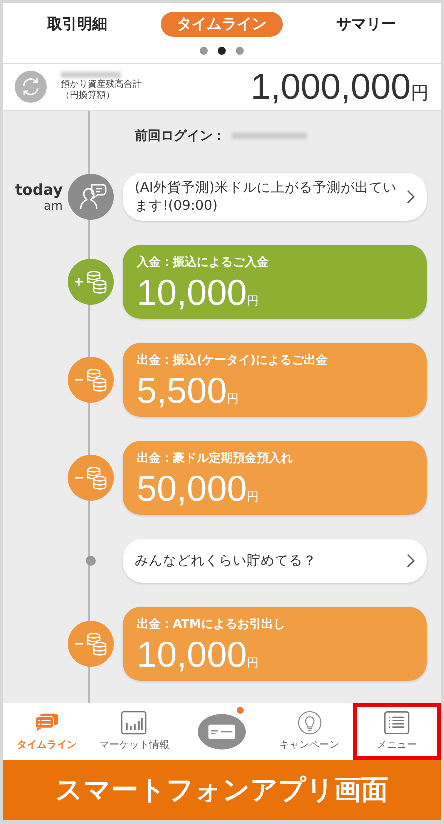 The width and height of the screenshot is (444, 824). I want to click on transaction-title: 出金：振込(ケータイ)によるご出金, so click(233, 360).